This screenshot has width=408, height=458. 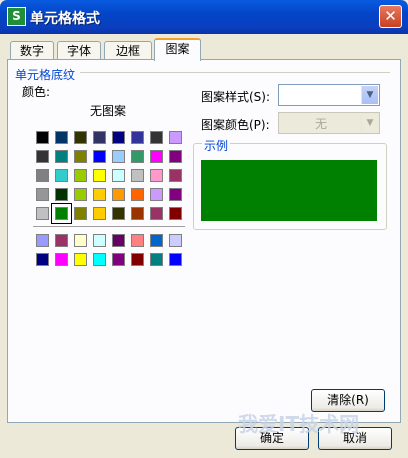 What do you see at coordinates (299, 424) in the screenshot?
I see `watermark-text: 我爱IT技术网` at bounding box center [299, 424].